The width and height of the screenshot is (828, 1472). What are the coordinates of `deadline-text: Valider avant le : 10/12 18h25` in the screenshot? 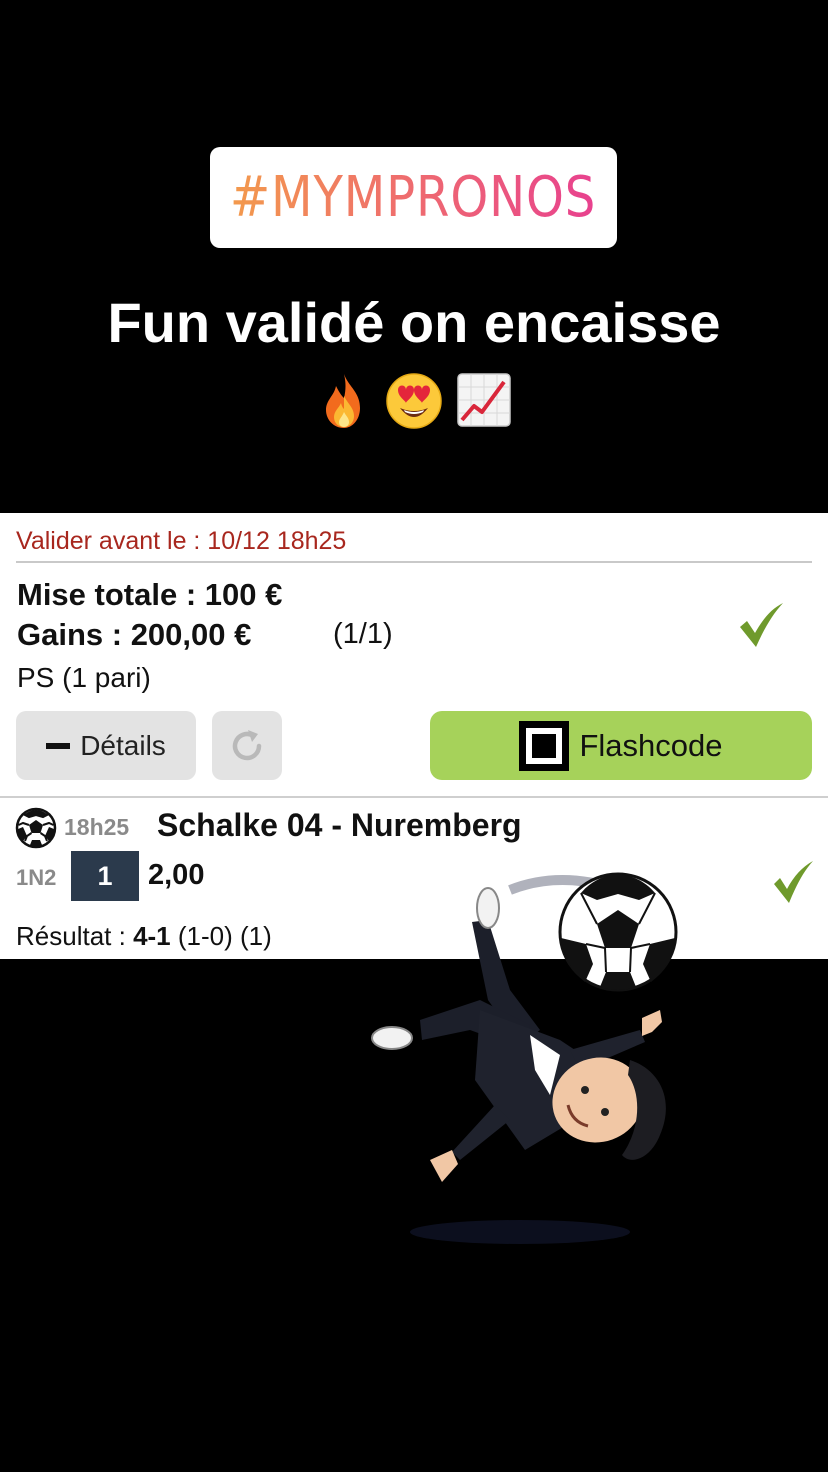 It's located at (181, 541).